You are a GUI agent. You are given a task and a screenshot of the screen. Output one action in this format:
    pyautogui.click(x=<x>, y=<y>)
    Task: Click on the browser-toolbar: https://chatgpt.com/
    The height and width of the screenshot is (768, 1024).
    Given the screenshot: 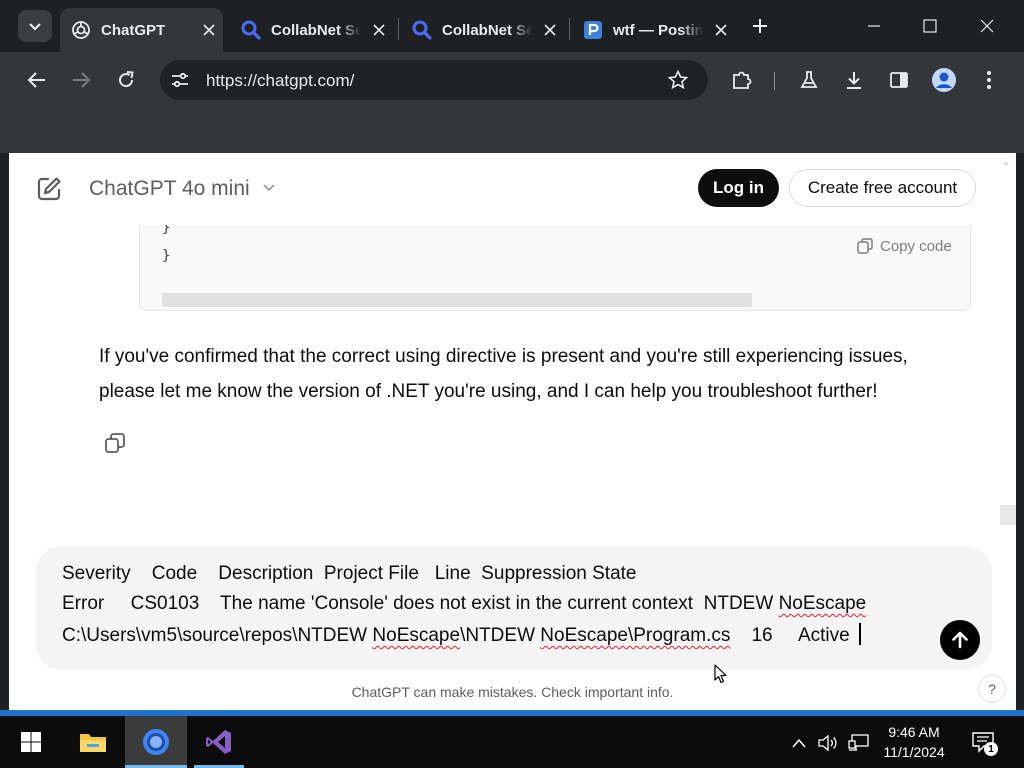 What is the action you would take?
    pyautogui.click(x=512, y=80)
    